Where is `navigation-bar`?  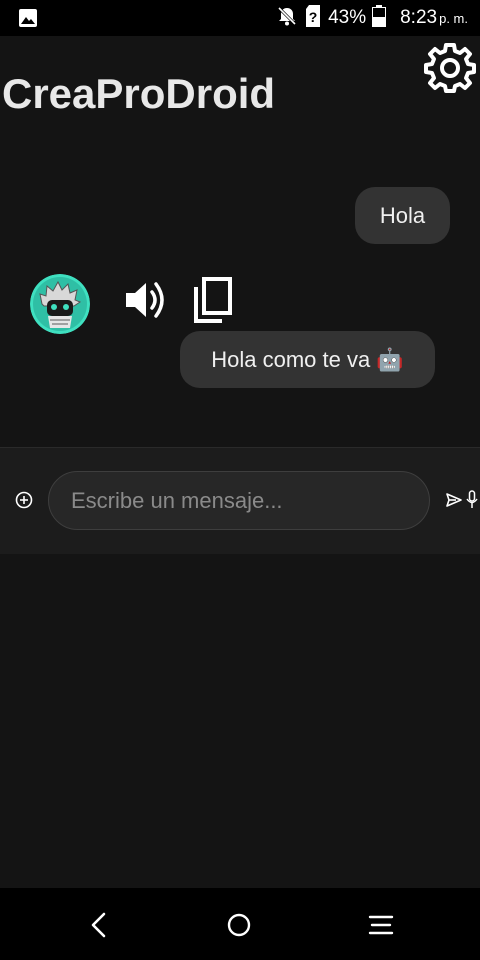 navigation-bar is located at coordinates (240, 924).